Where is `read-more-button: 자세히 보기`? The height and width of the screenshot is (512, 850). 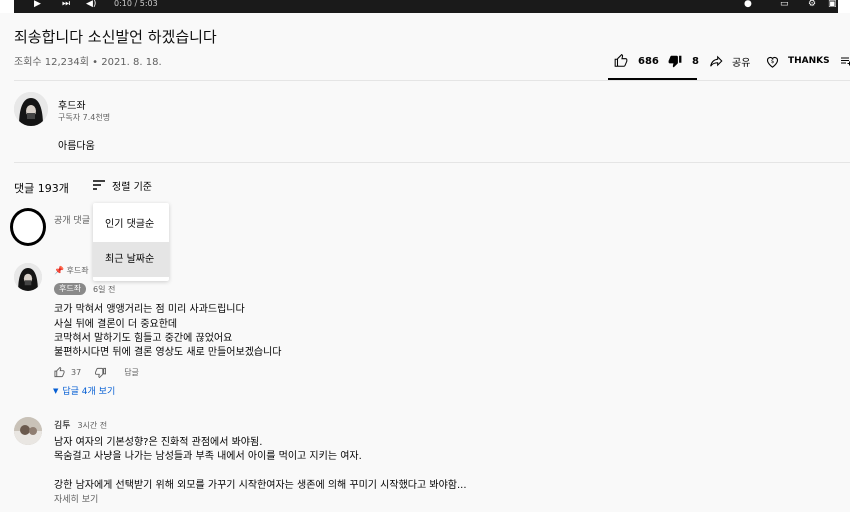
read-more-button: 자세히 보기 is located at coordinates (76, 498).